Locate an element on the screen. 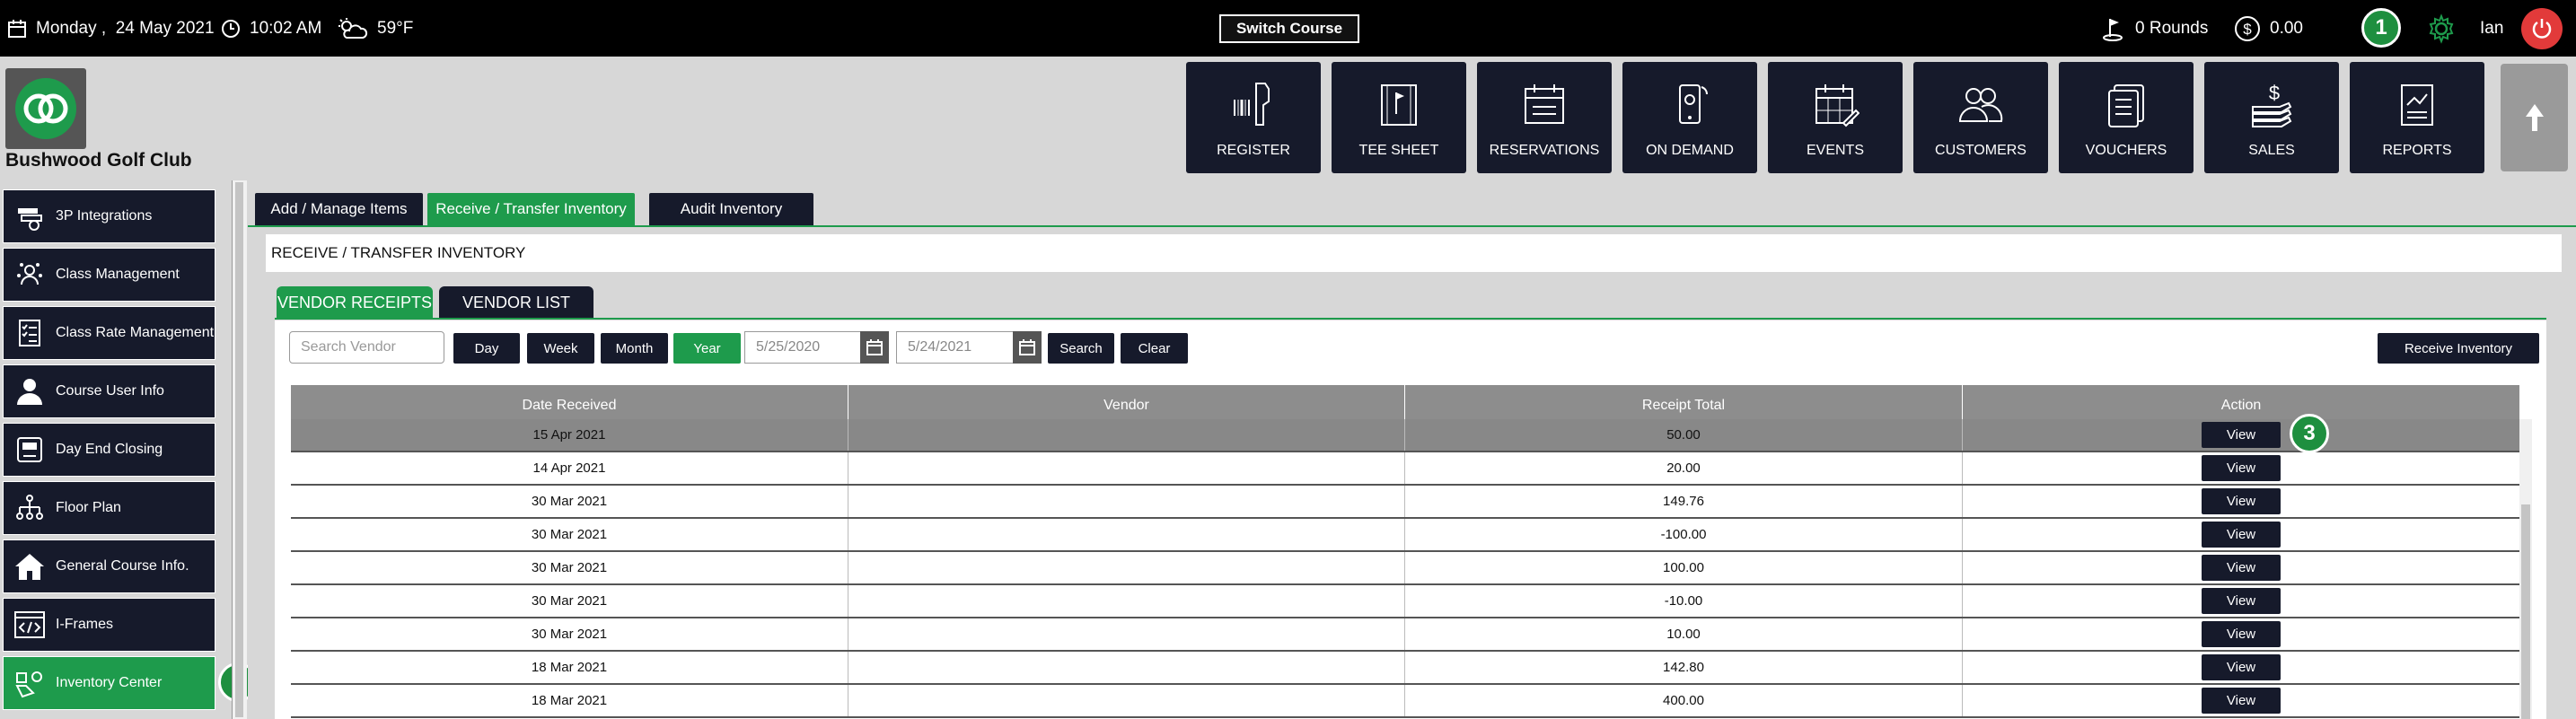 The width and height of the screenshot is (2576, 719). nav-reservations: RESERVATIONS is located at coordinates (1544, 117).